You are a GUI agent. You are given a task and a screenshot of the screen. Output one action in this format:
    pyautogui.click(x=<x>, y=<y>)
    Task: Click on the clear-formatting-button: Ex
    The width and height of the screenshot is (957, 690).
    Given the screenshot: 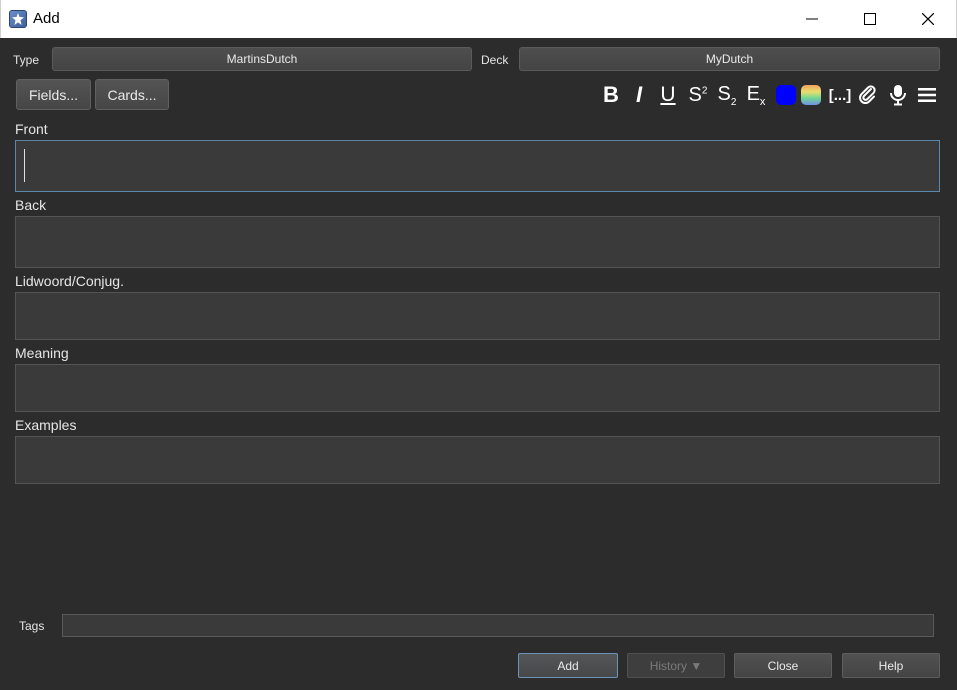 What is the action you would take?
    pyautogui.click(x=756, y=95)
    